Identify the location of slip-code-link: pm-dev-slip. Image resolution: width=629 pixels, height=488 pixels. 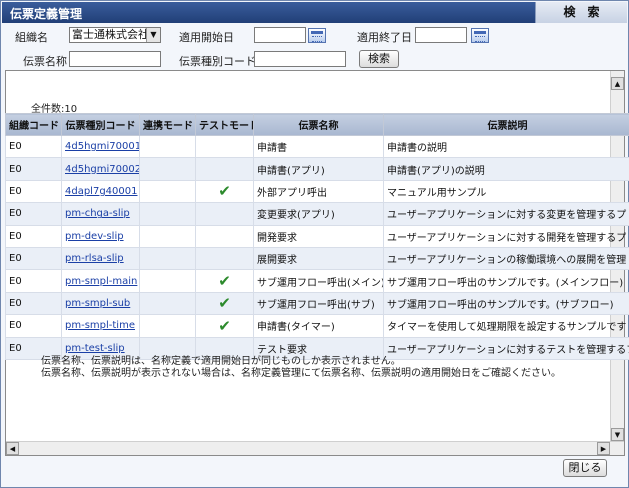
(94, 236).